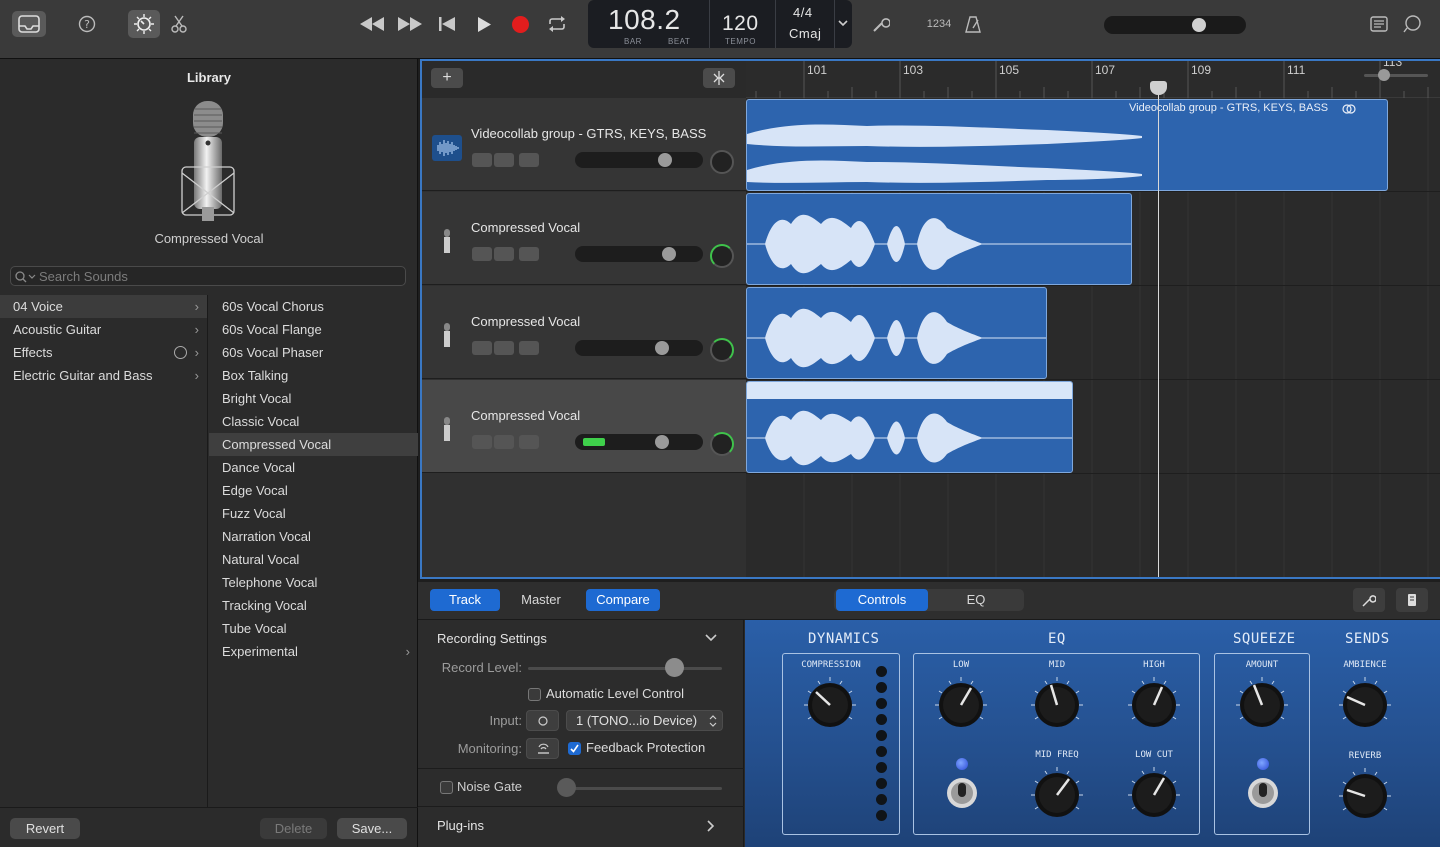 The width and height of the screenshot is (1440, 847). Describe the element at coordinates (939, 24) in the screenshot. I see `count-in-button: 1234` at that location.